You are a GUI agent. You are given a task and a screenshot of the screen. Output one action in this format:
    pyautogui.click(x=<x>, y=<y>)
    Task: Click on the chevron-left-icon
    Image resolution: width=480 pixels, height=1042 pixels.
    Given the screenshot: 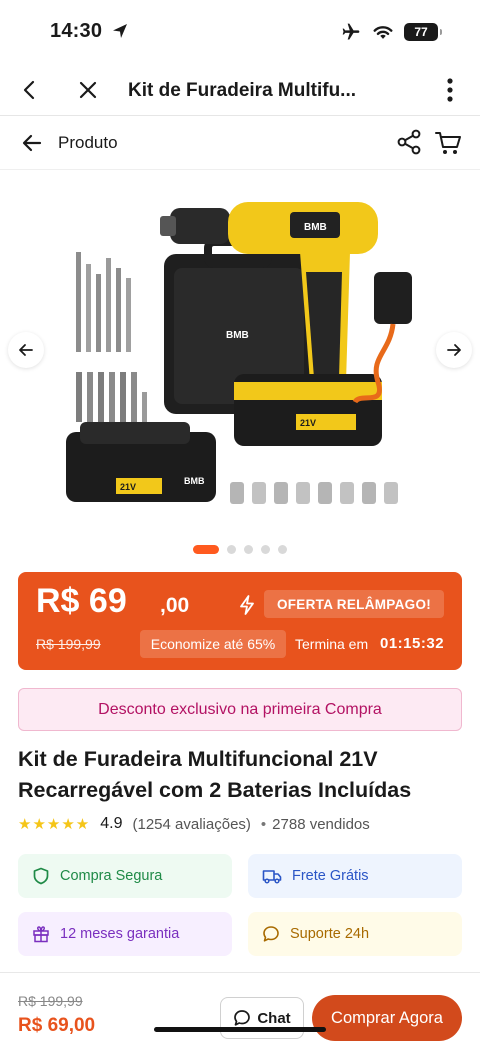 What is the action you would take?
    pyautogui.click(x=30, y=90)
    